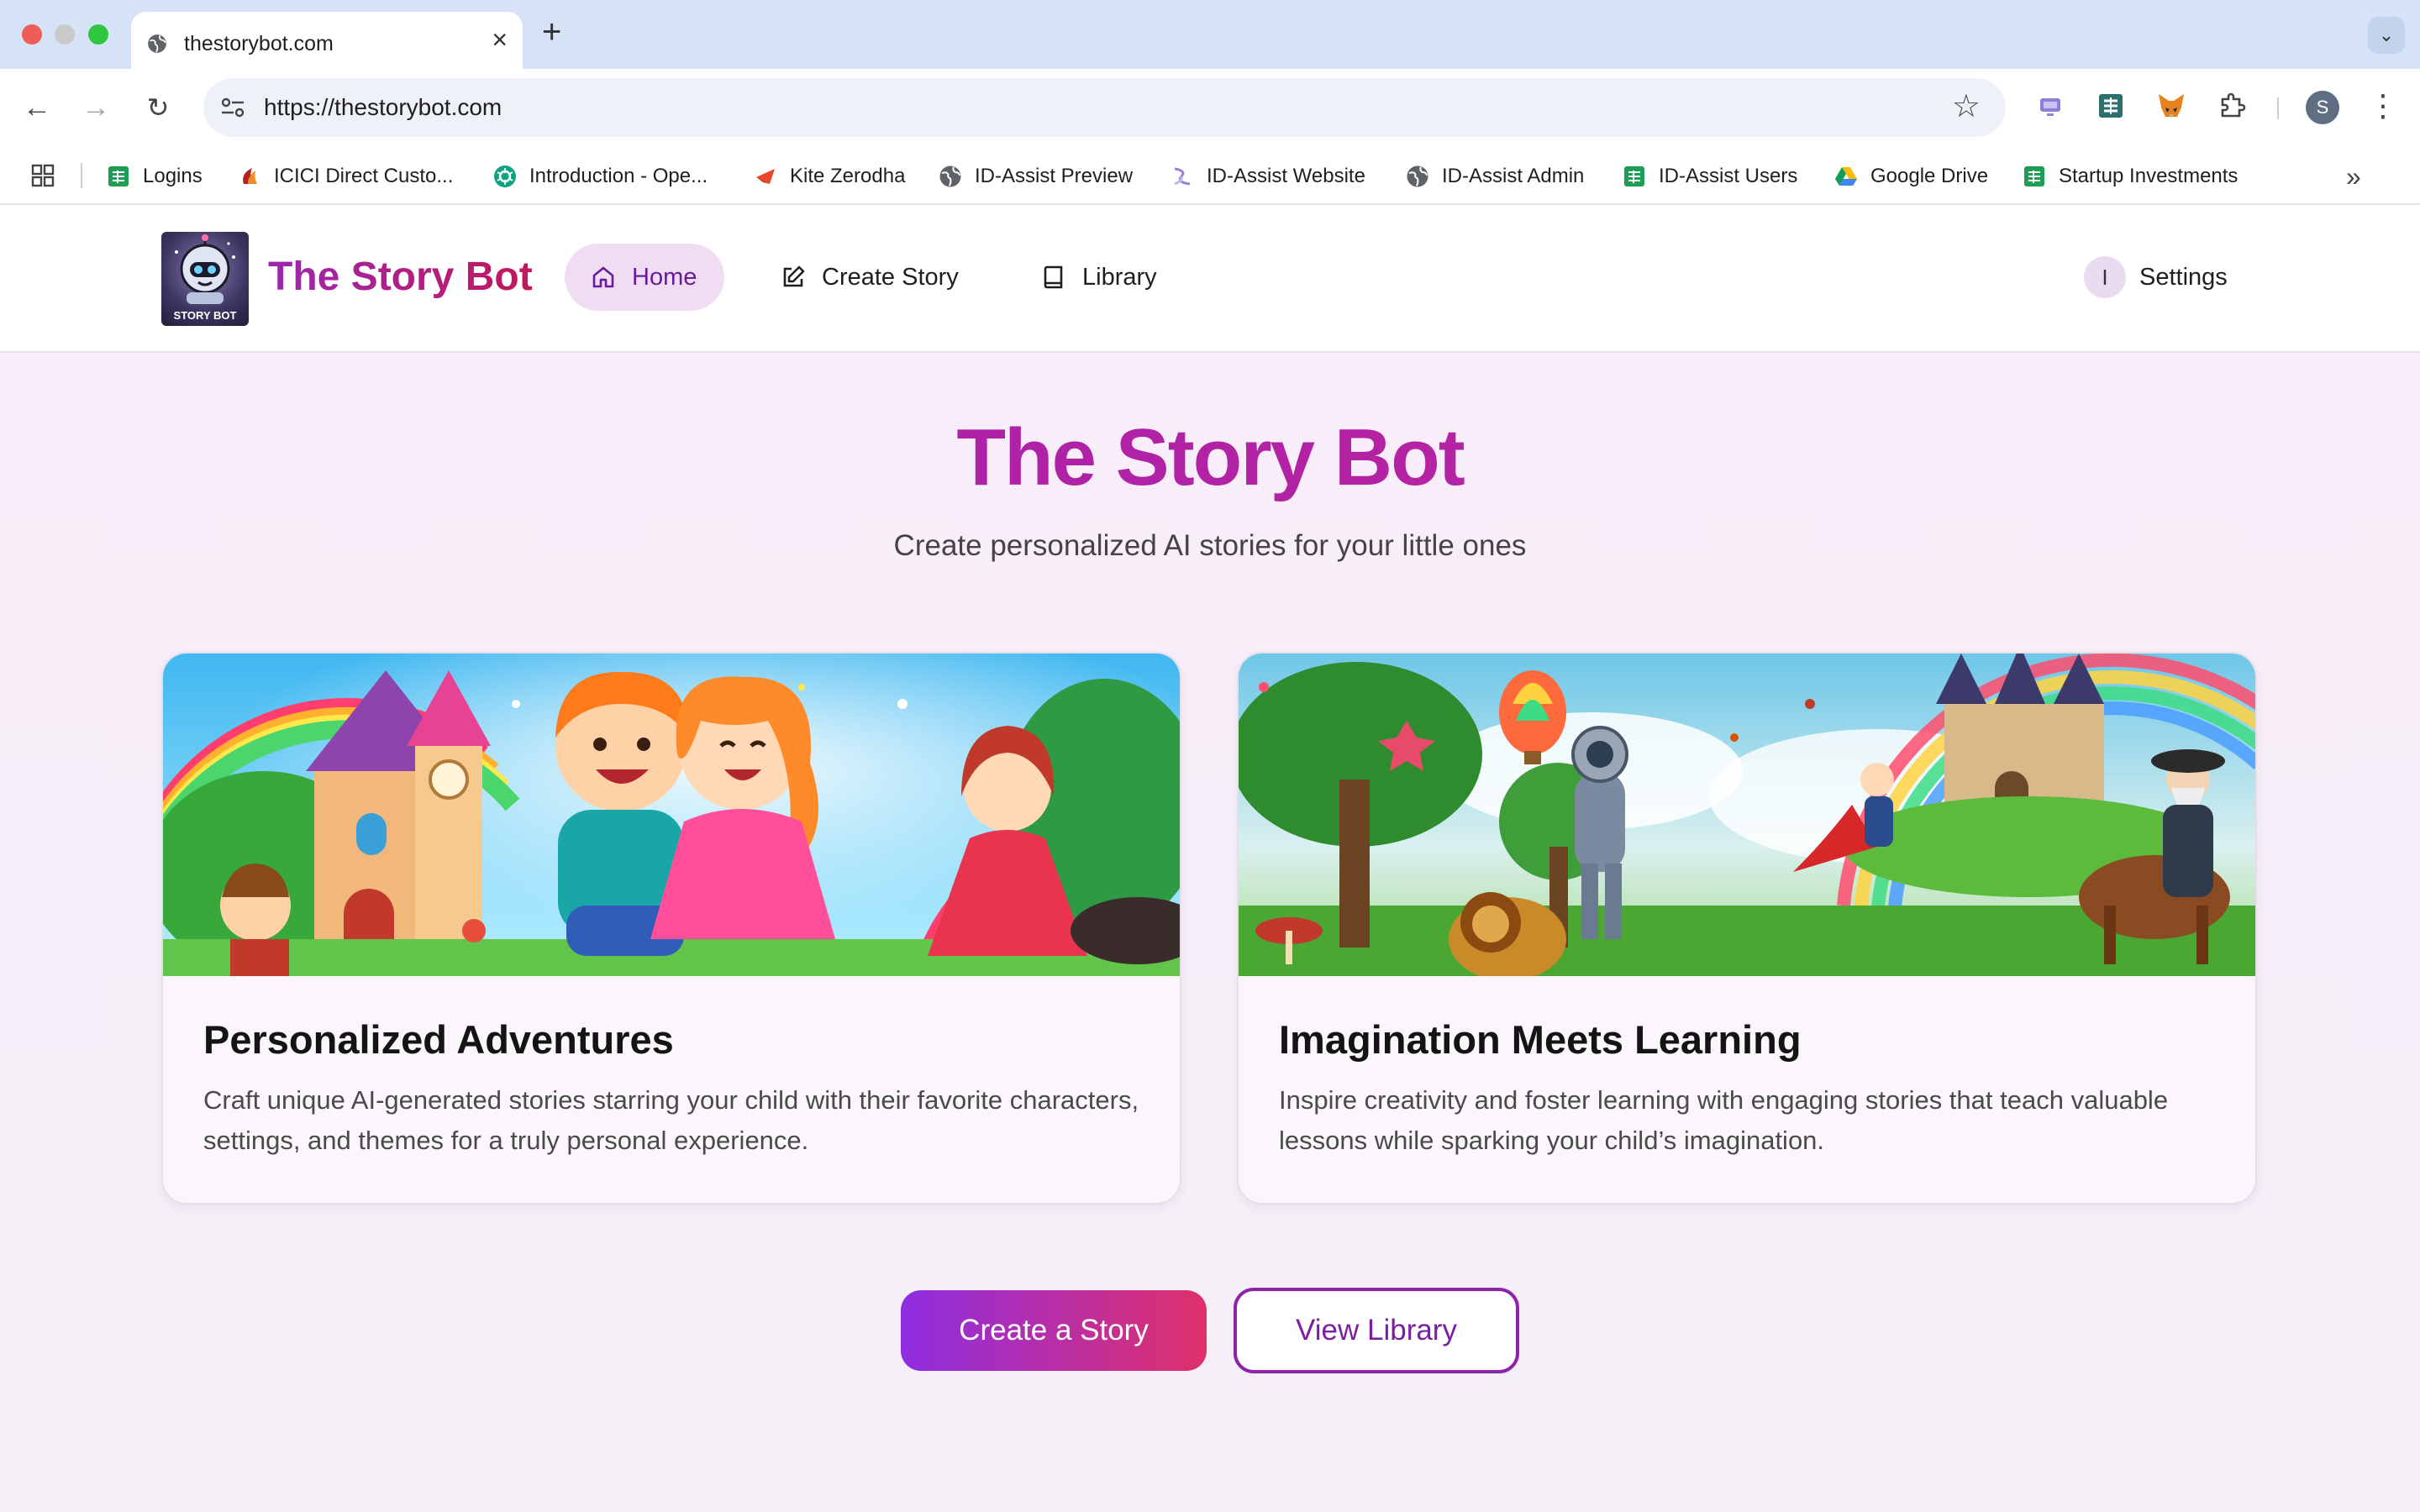 The height and width of the screenshot is (1512, 2420). I want to click on settings-label: Settings, so click(2183, 277).